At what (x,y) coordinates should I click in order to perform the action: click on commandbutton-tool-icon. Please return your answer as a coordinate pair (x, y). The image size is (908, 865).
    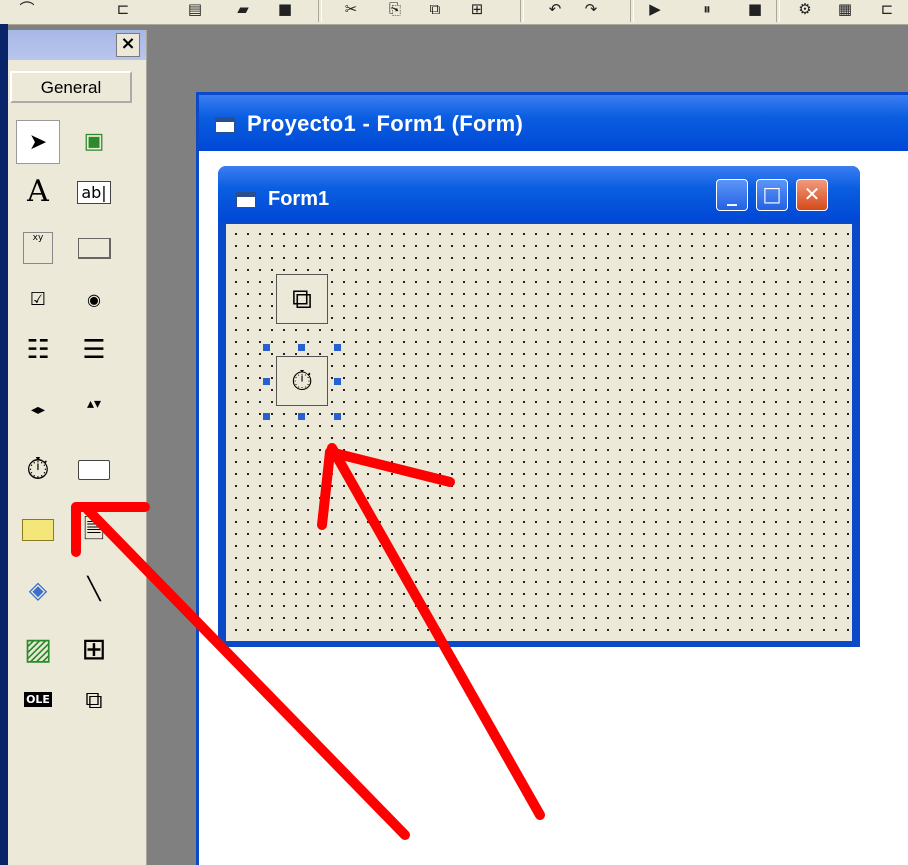
    Looking at the image, I should click on (94, 248).